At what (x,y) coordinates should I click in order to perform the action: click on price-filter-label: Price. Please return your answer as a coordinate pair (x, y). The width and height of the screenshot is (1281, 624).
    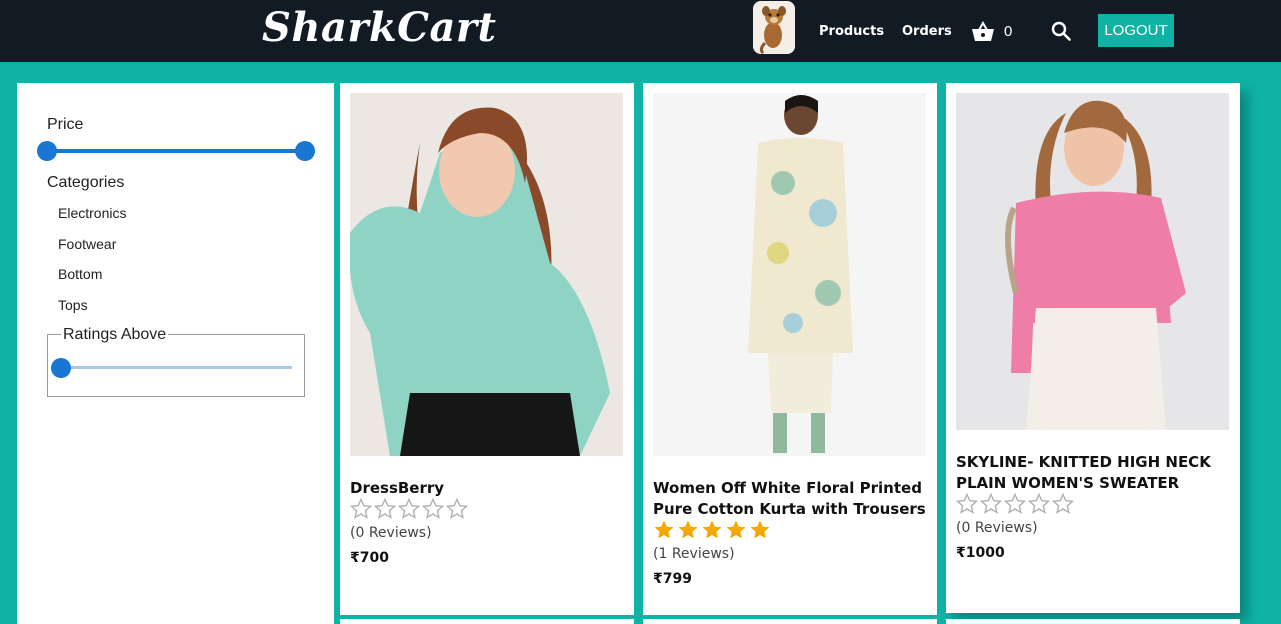
    Looking at the image, I should click on (65, 124).